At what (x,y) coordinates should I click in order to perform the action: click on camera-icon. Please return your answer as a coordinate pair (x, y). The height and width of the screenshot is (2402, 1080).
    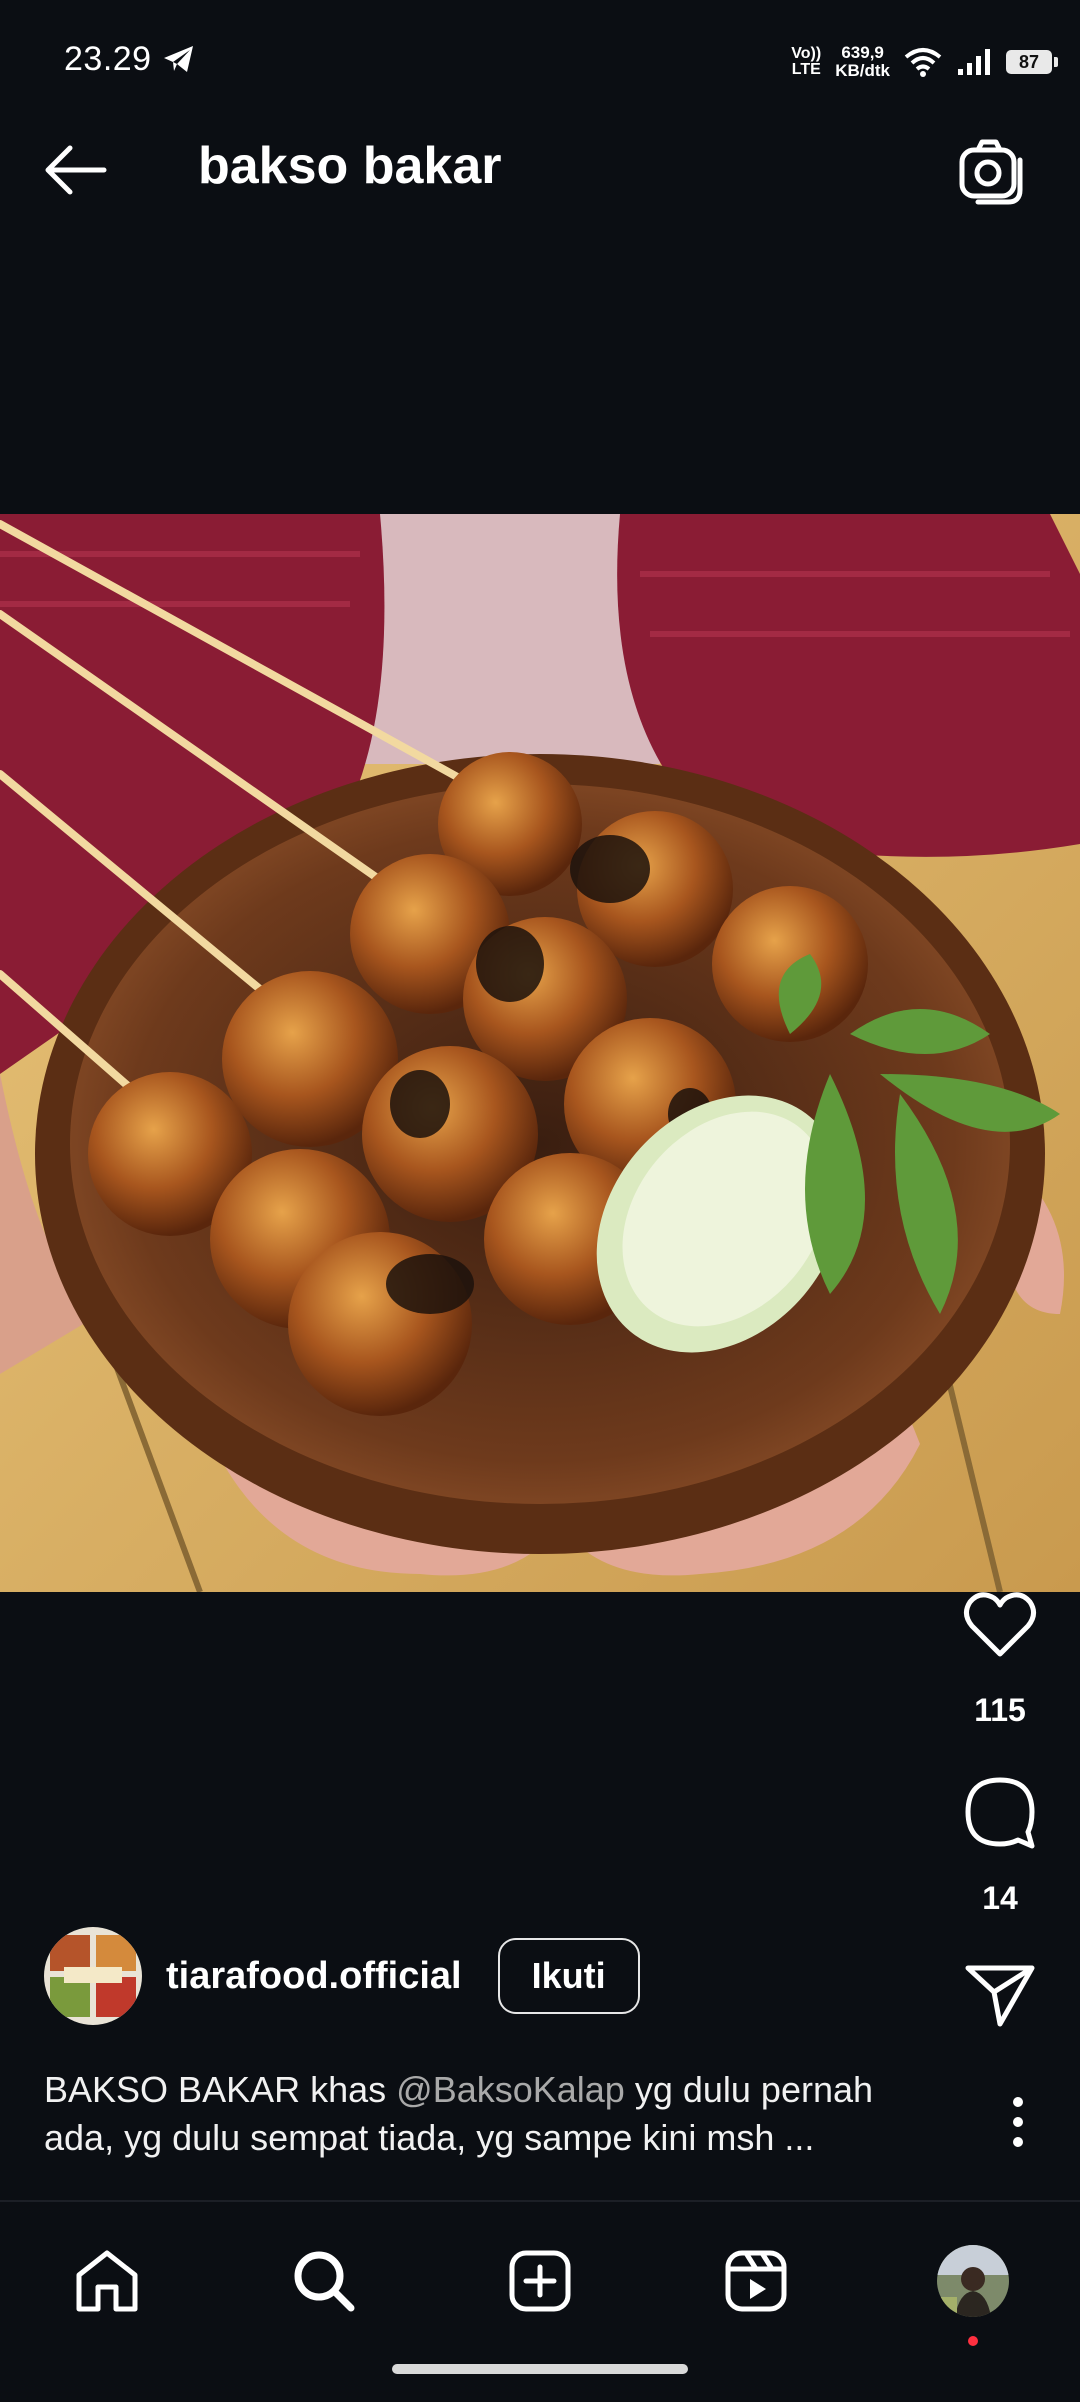
    Looking at the image, I should click on (992, 171).